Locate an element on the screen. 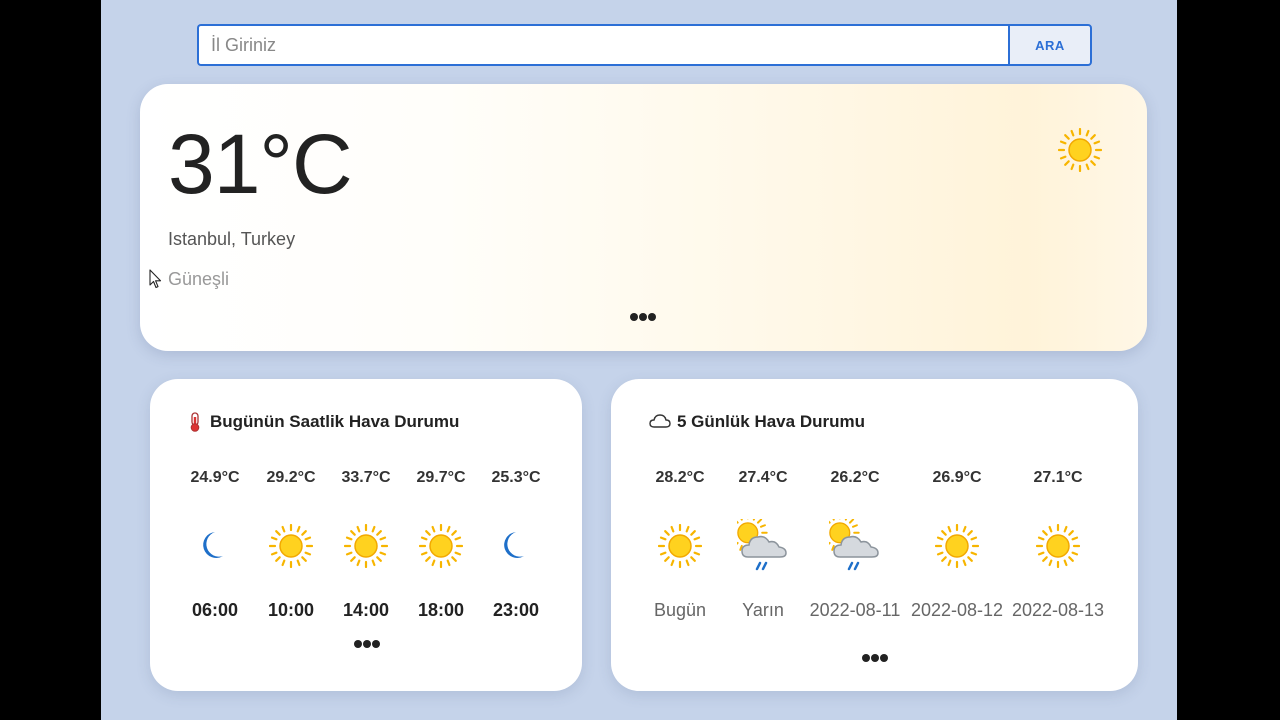  search-button: ARA is located at coordinates (1050, 45).